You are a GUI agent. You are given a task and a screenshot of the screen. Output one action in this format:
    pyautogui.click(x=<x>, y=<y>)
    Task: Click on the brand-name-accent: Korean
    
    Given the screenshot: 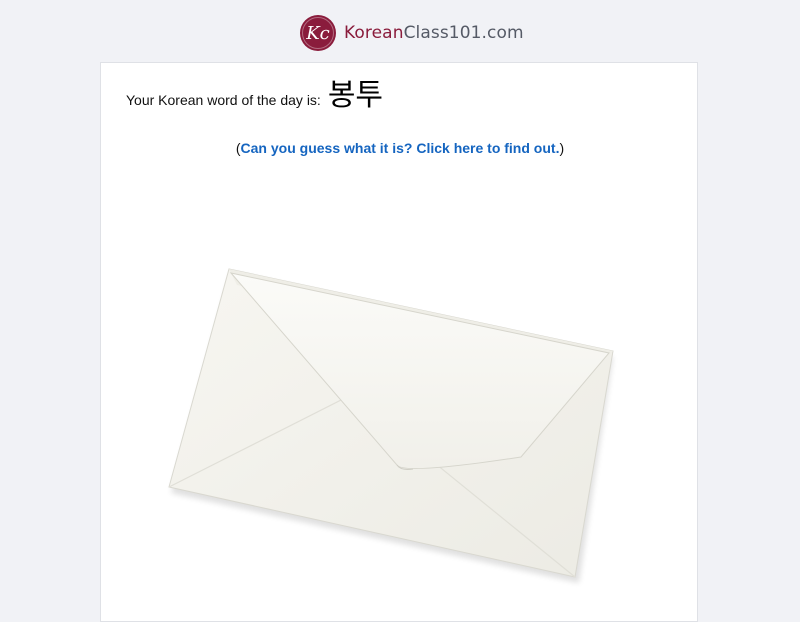 What is the action you would take?
    pyautogui.click(x=374, y=33)
    